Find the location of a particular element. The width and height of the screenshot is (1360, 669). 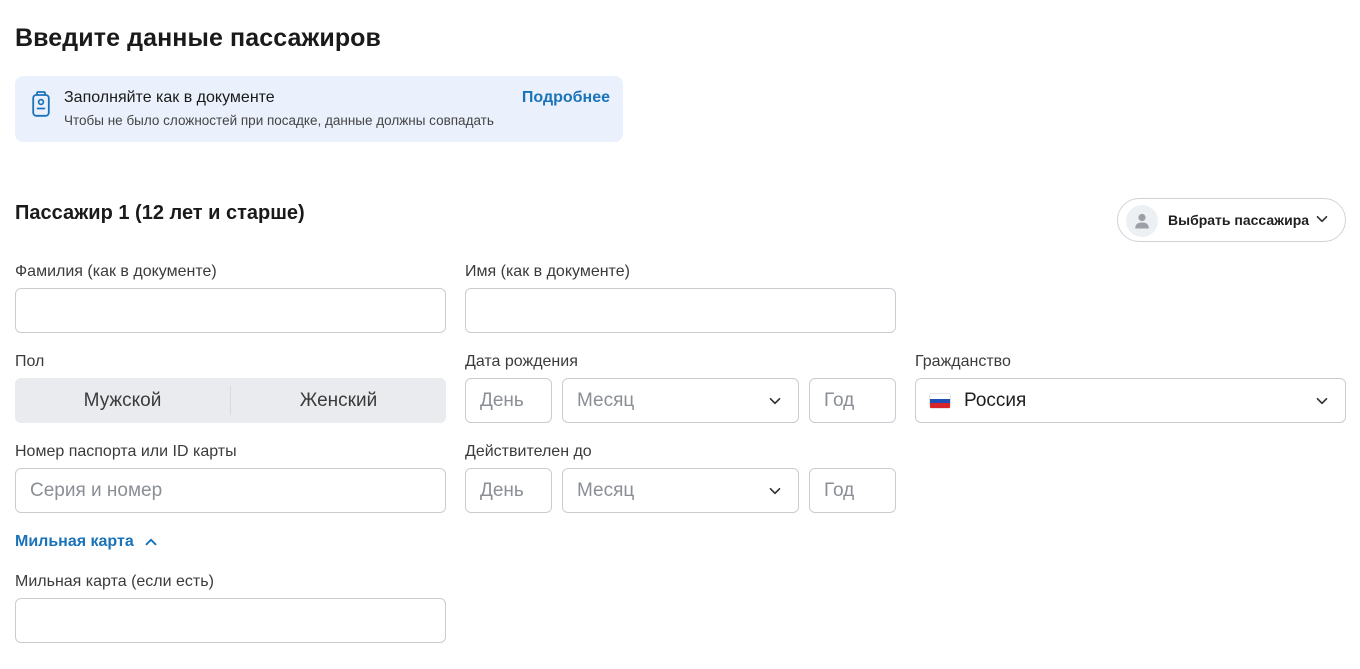

citizenship-select: Россия is located at coordinates (1130, 400).